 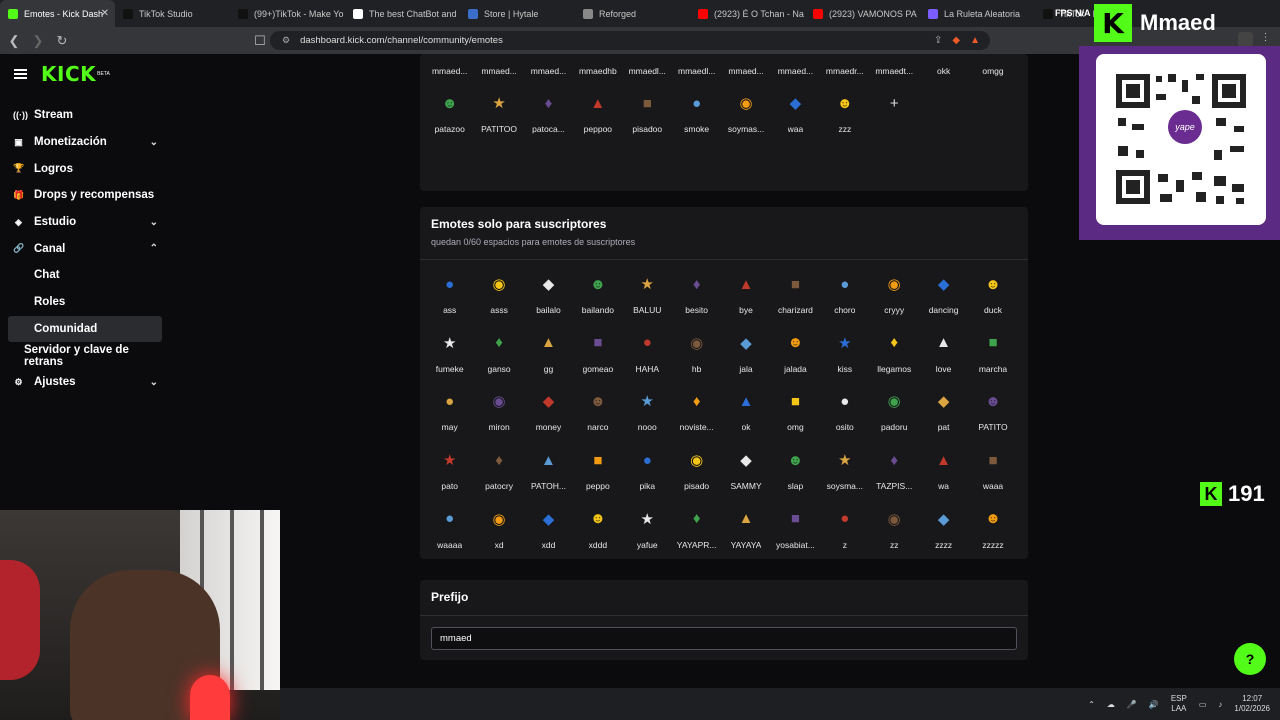 What do you see at coordinates (85, 302) in the screenshot?
I see `sidebar-item-roles: Roles` at bounding box center [85, 302].